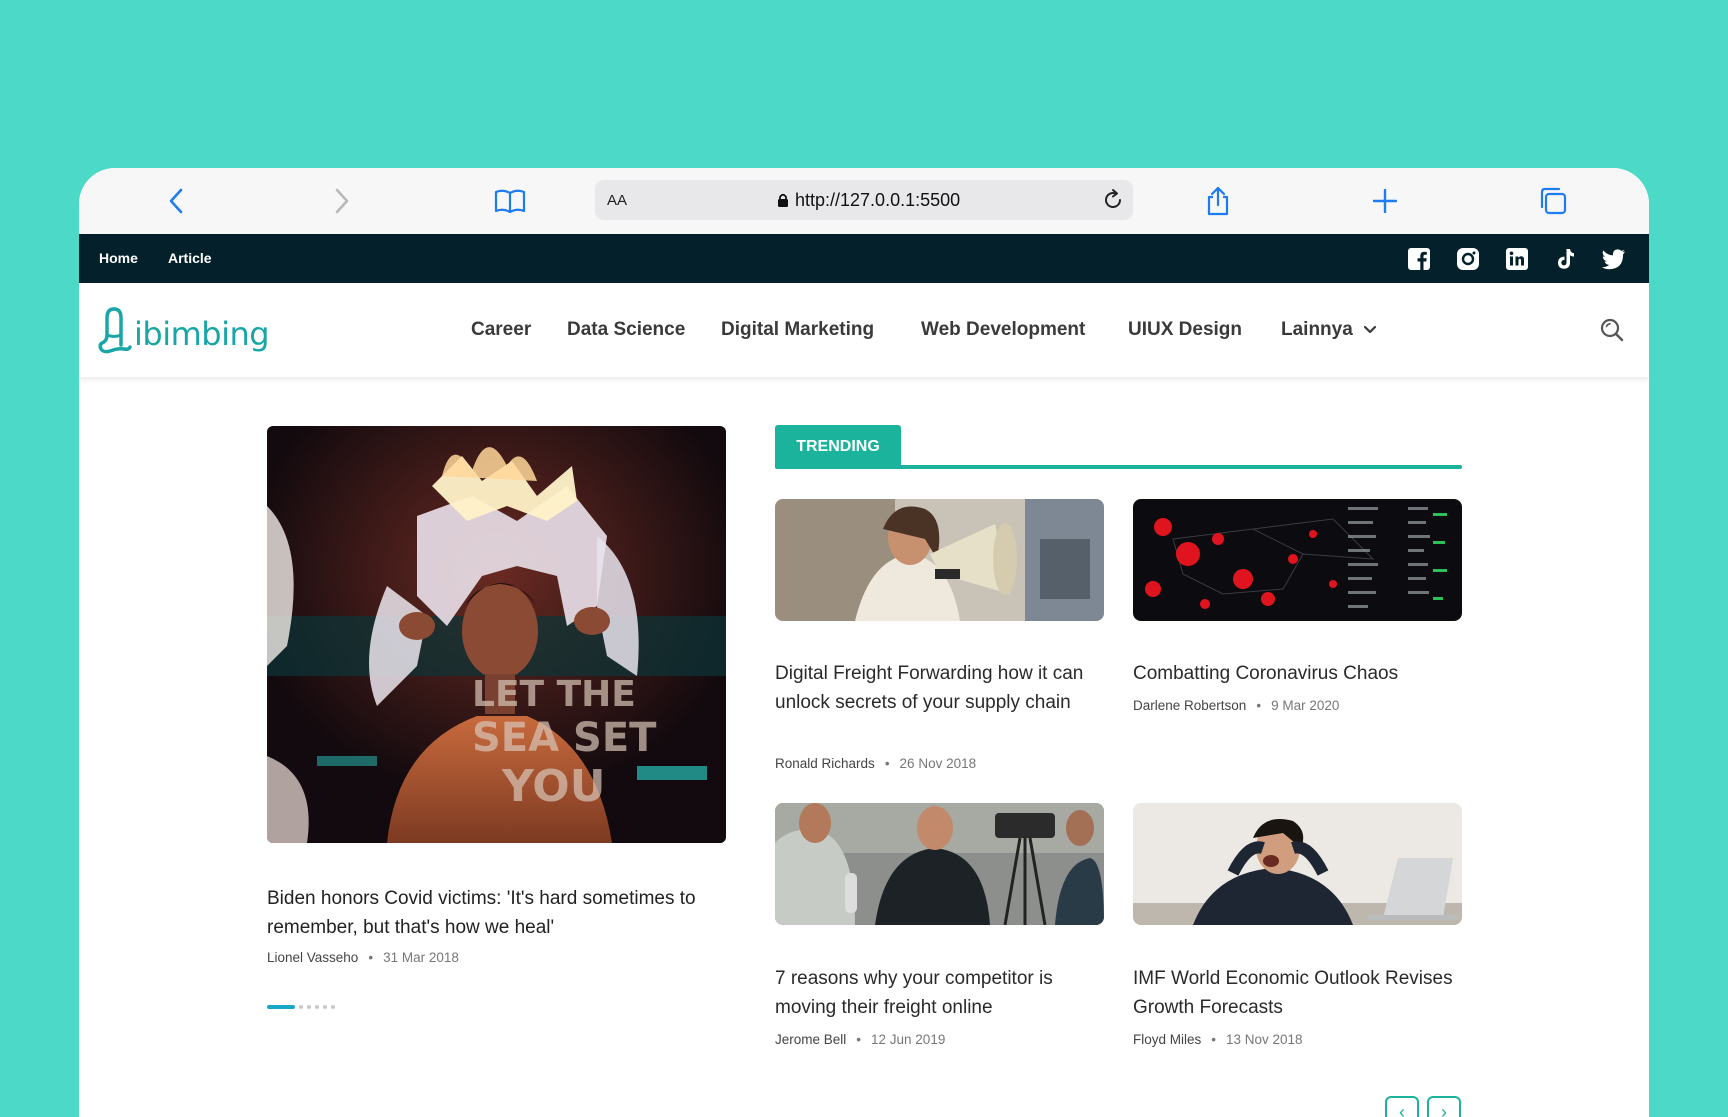 This screenshot has width=1728, height=1117. I want to click on hero-article-author: Lionel Vasseho, so click(313, 957).